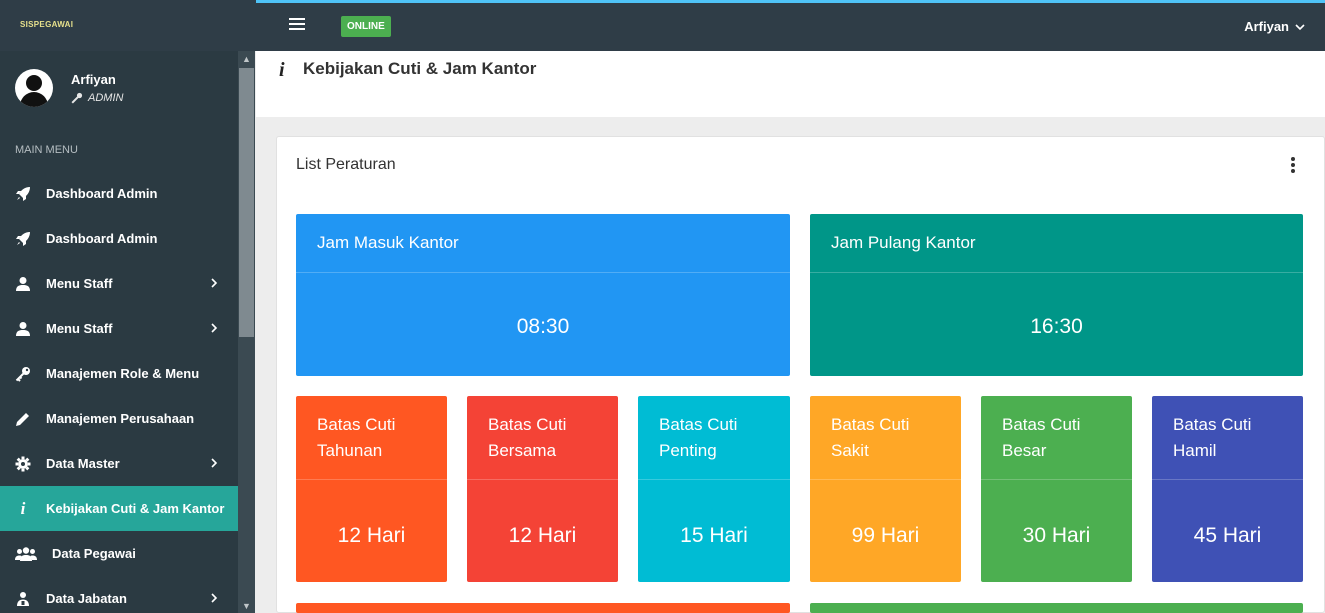 The image size is (1325, 613). I want to click on tile-cuti-besar: Batas Cuti Besar 30 Hari, so click(1056, 489).